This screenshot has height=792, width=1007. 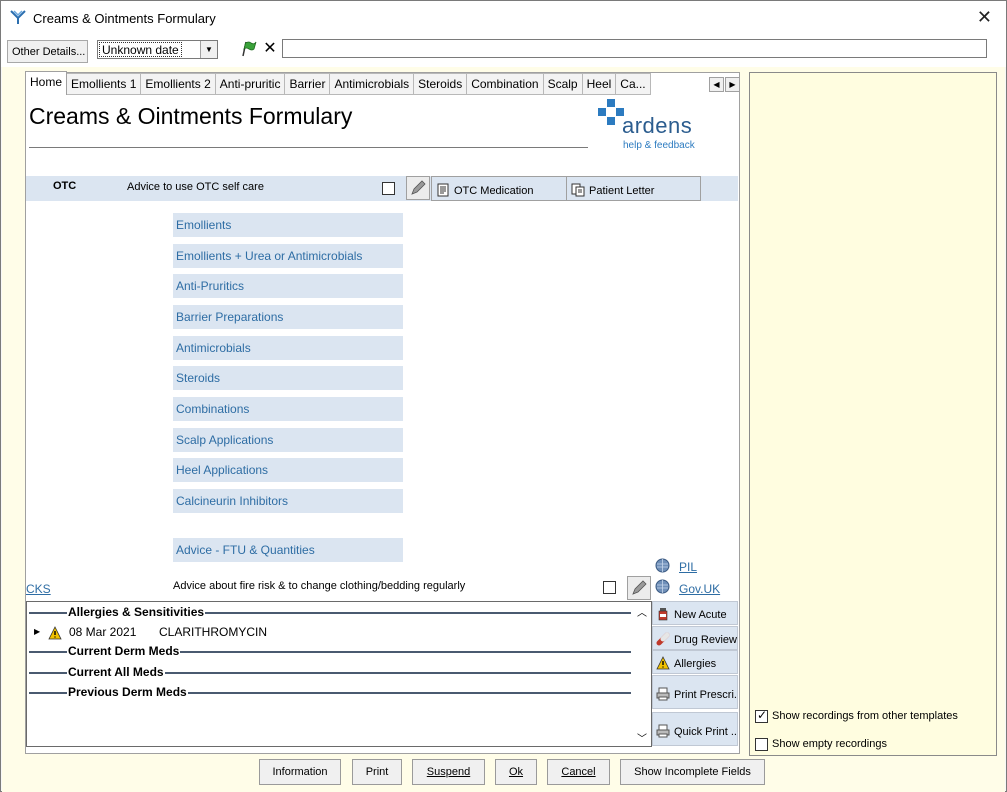 What do you see at coordinates (250, 84) in the screenshot?
I see `tab-anti-pruritic: Anti-pruritic` at bounding box center [250, 84].